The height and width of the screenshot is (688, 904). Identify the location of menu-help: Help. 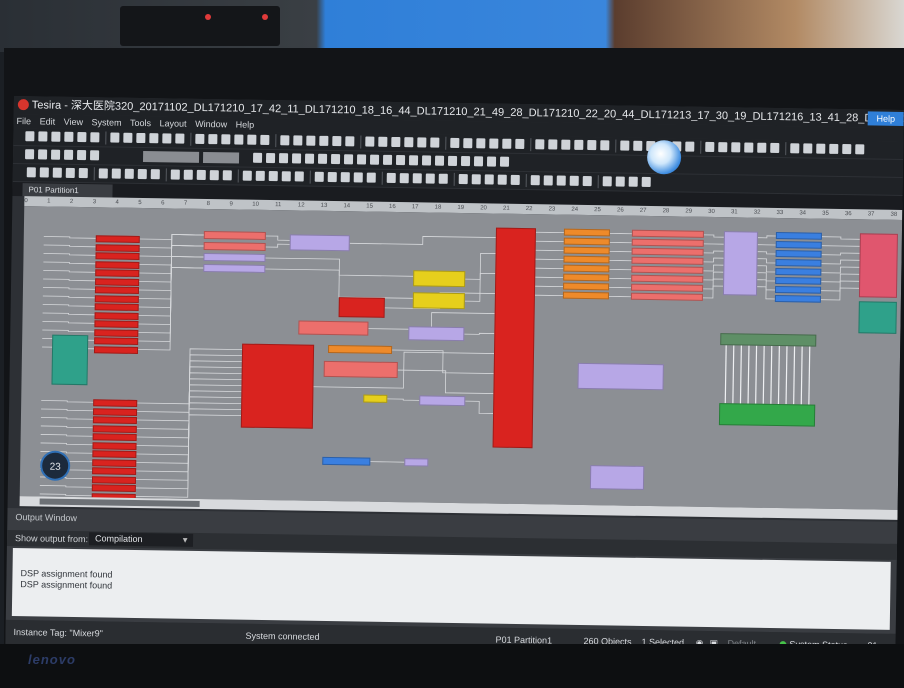
(245, 124).